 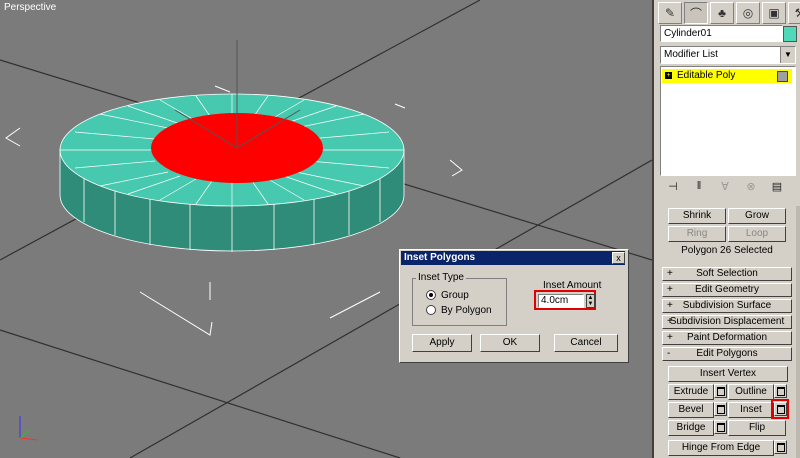 What do you see at coordinates (780, 447) in the screenshot?
I see `hinge-settings-icon` at bounding box center [780, 447].